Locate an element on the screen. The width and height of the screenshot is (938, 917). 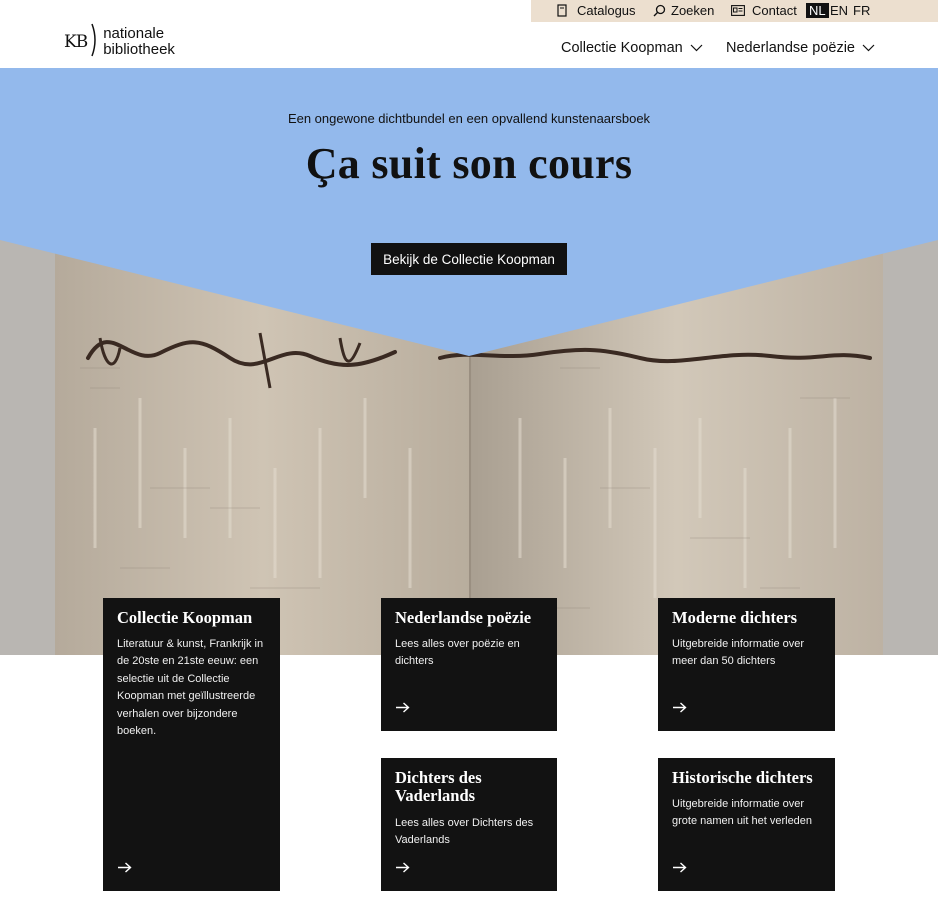
nav-collectie-koopman: Collectie Koopman is located at coordinates (632, 48).